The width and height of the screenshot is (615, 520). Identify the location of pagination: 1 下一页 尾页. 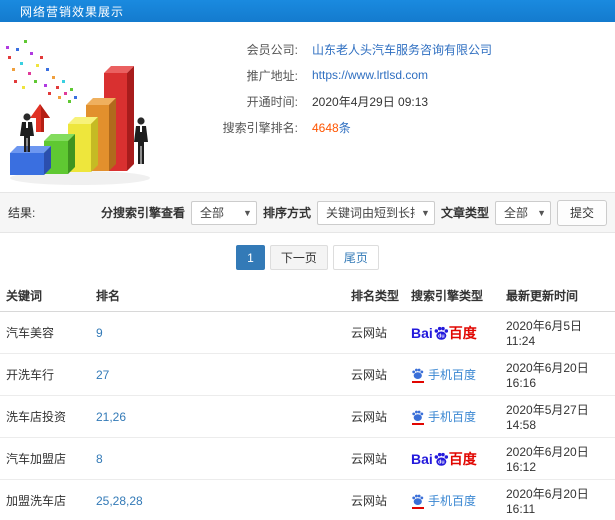
(307, 257).